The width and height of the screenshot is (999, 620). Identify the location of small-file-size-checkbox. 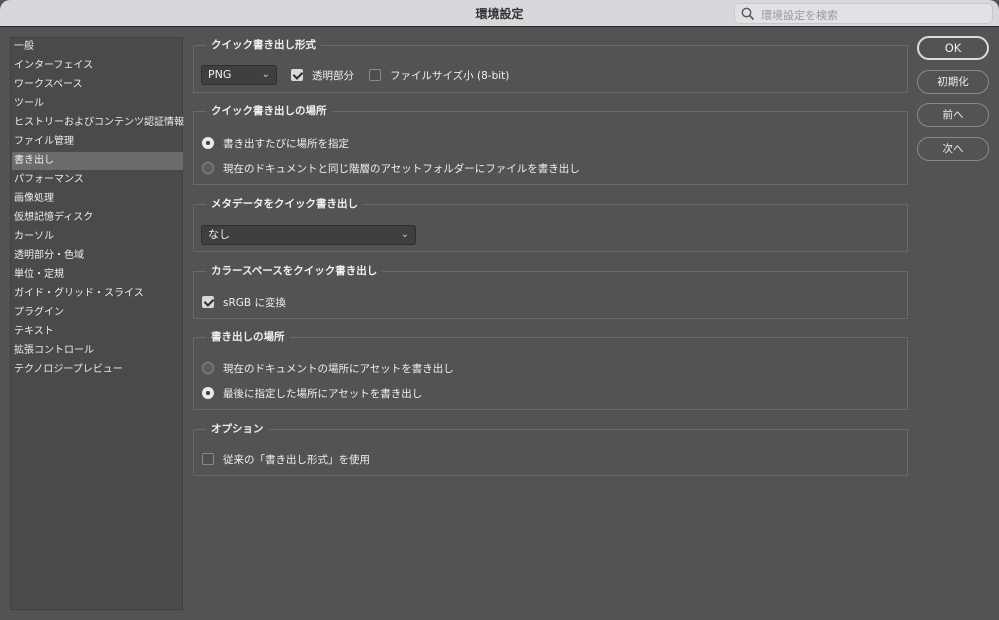
(375, 75).